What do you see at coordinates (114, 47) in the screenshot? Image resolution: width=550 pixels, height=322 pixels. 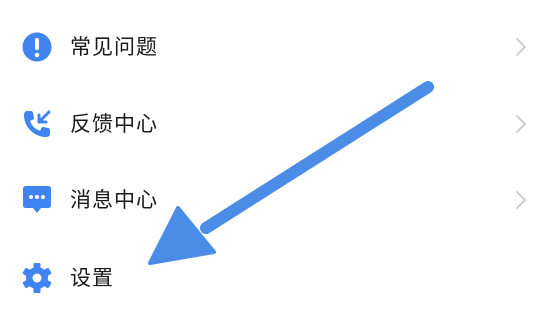 I see `menu-item-label: 常见问题` at bounding box center [114, 47].